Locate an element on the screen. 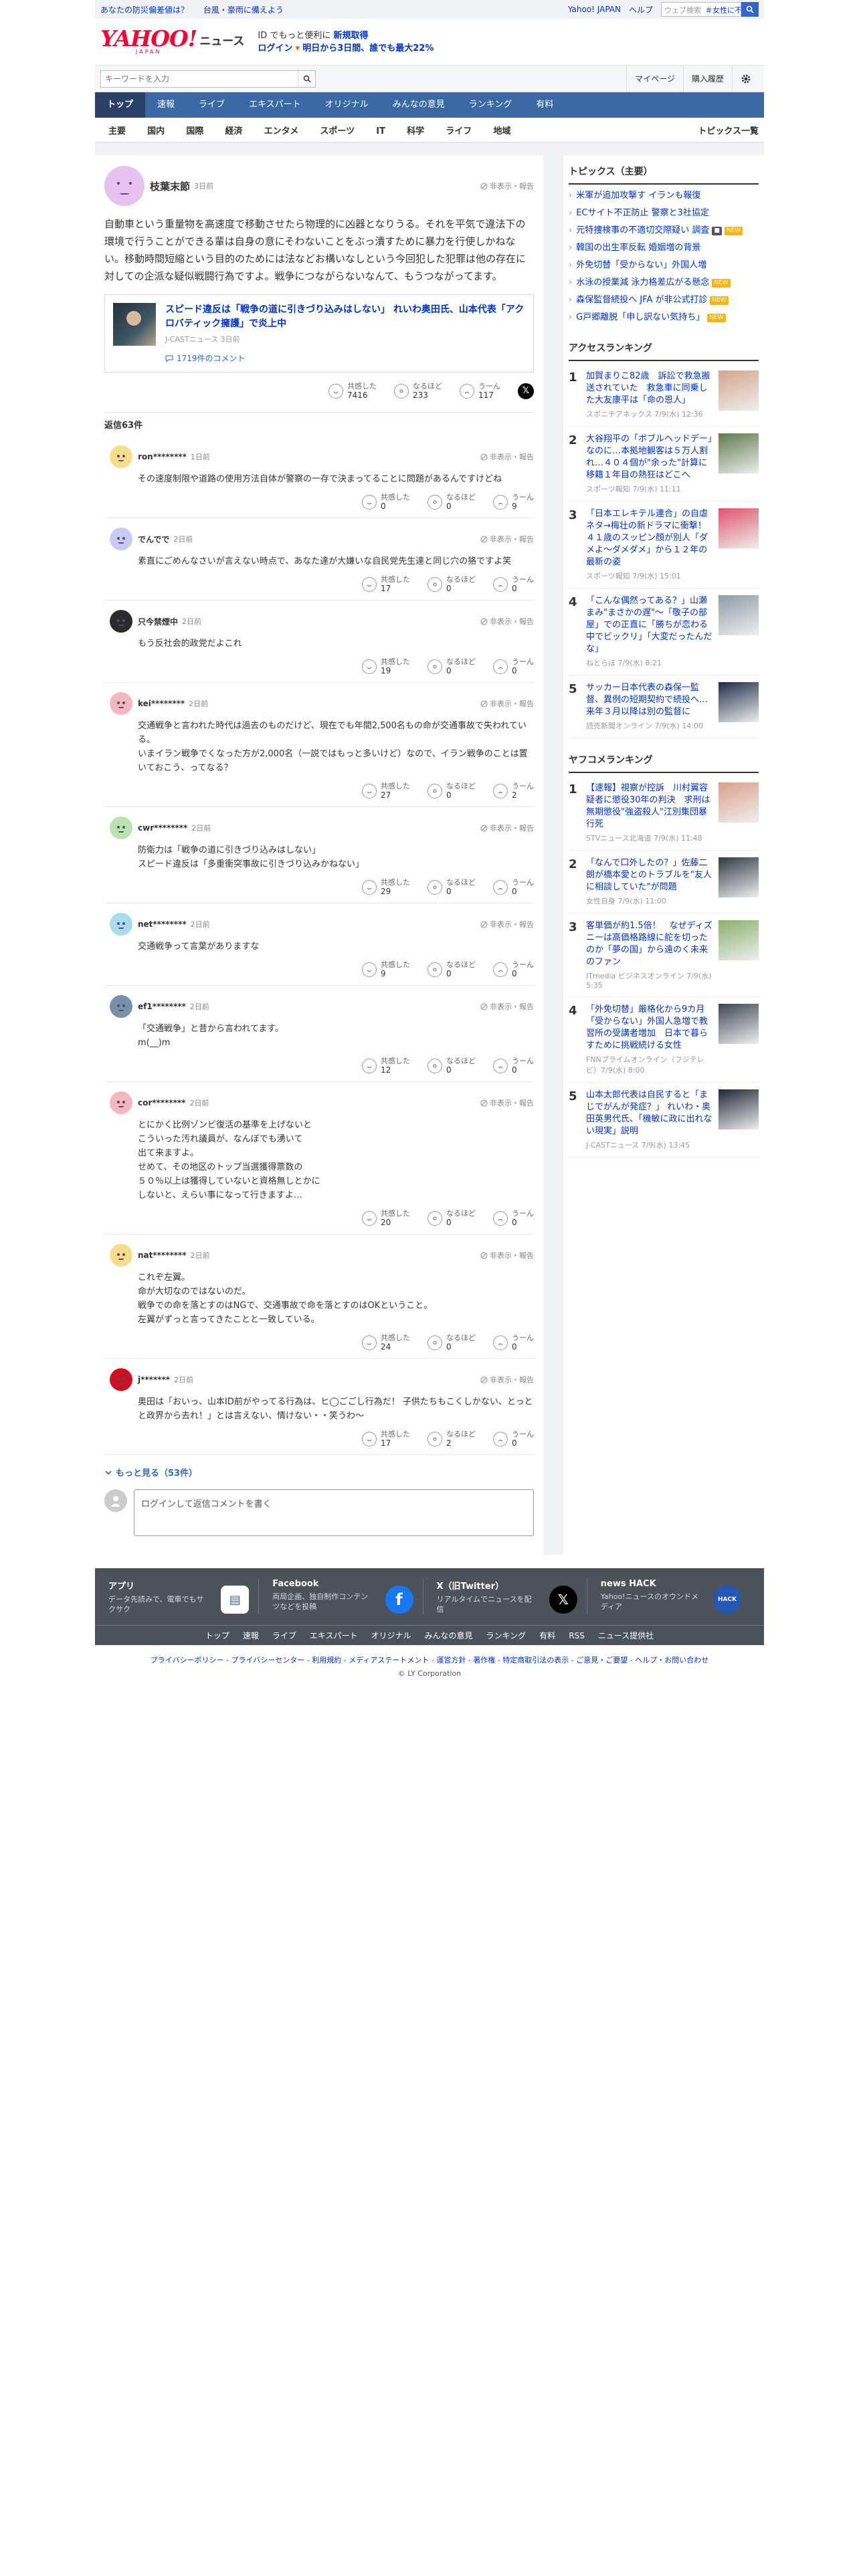 This screenshot has height=2576, width=859. reply-author: net******** is located at coordinates (162, 924).